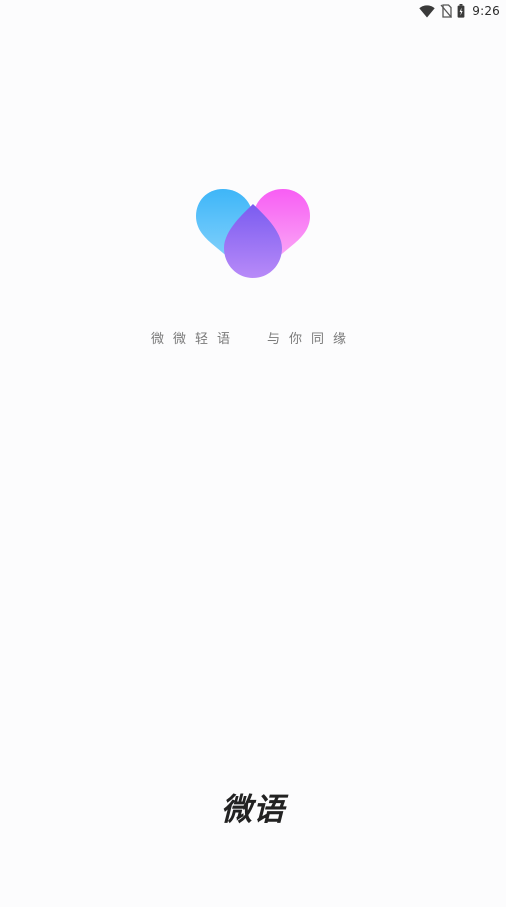 The width and height of the screenshot is (506, 907). Describe the element at coordinates (253, 11) in the screenshot. I see `status-bar: 9:26` at that location.